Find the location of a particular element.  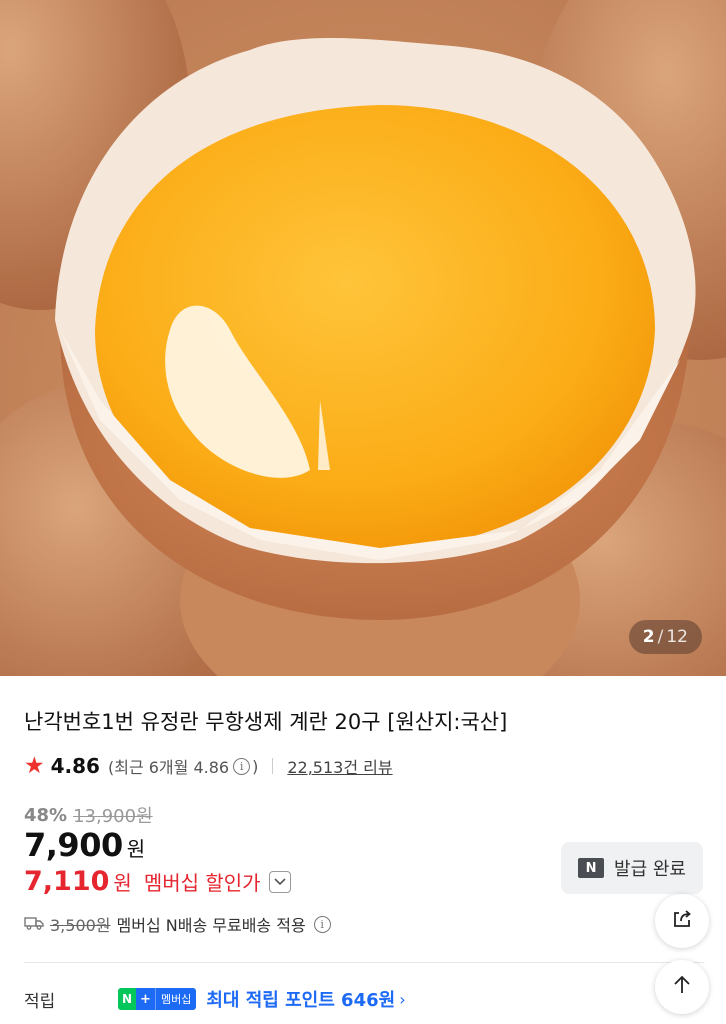

share-icon is located at coordinates (682, 921).